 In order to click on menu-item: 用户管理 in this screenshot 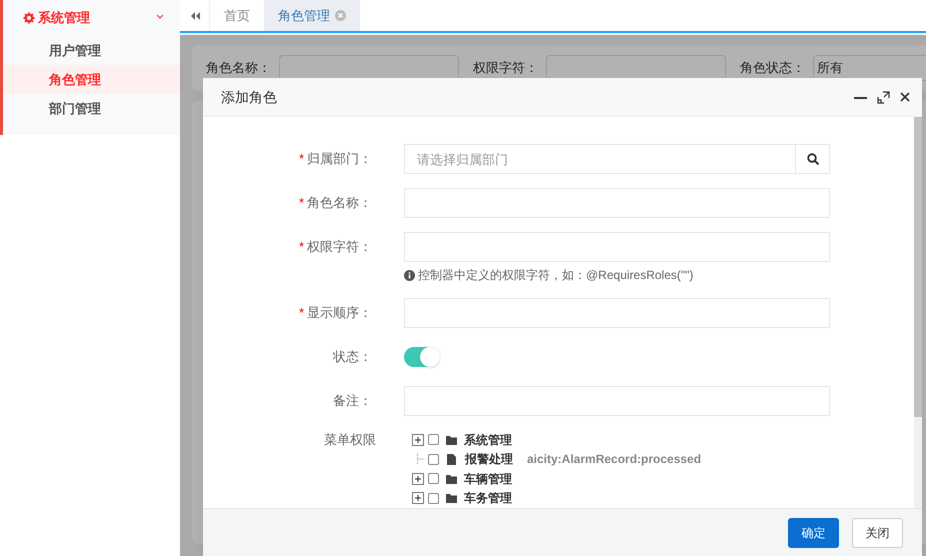, I will do `click(91, 50)`.